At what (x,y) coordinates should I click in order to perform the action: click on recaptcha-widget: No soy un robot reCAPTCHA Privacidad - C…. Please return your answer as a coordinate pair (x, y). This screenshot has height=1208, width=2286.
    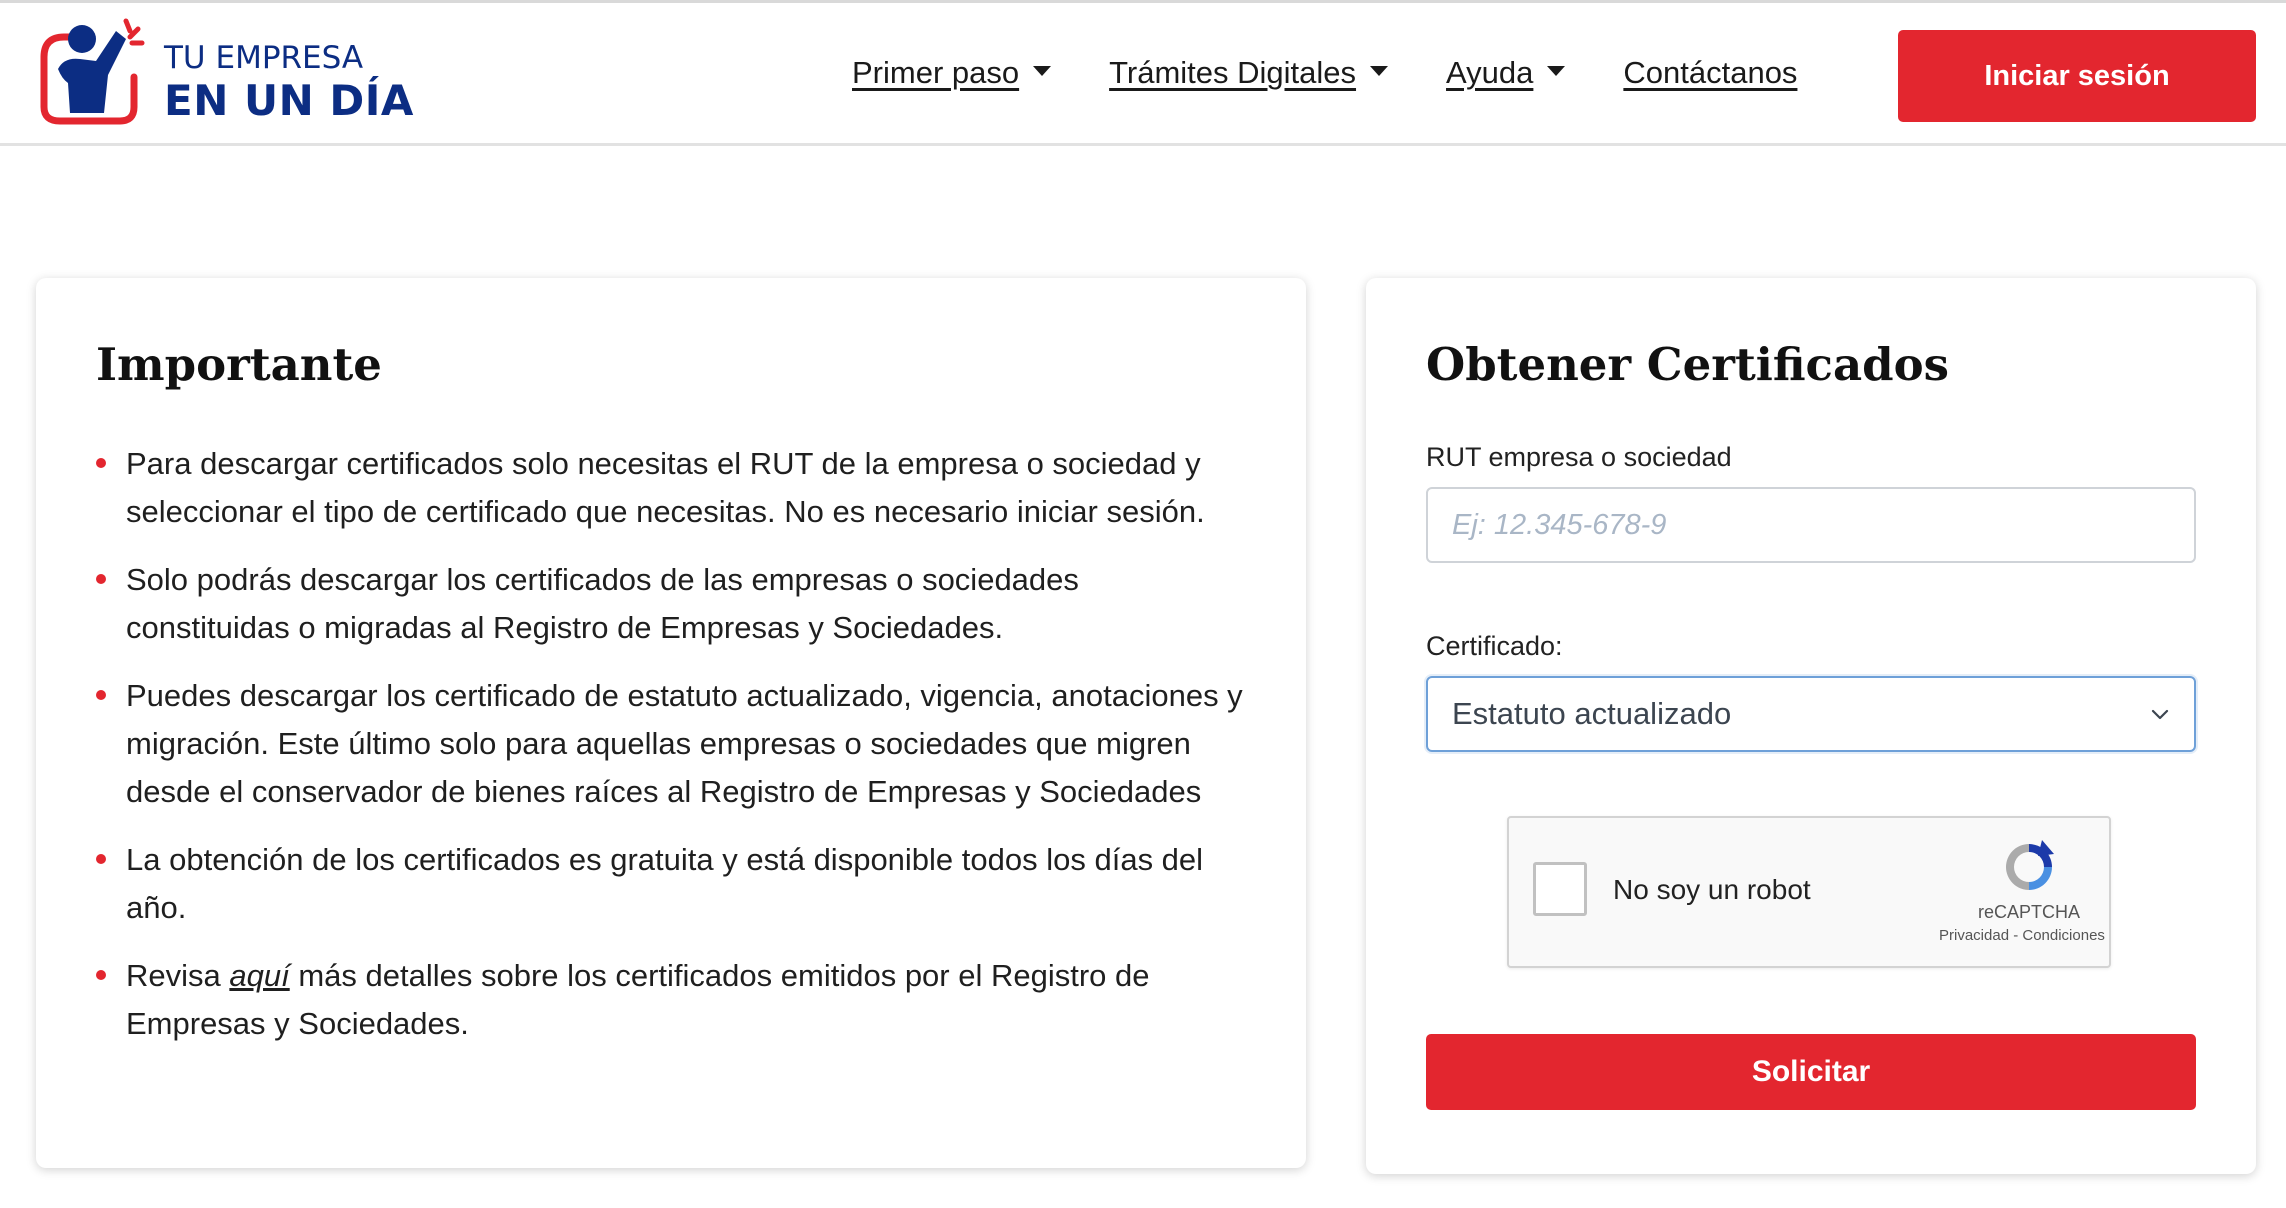
    Looking at the image, I should click on (1809, 892).